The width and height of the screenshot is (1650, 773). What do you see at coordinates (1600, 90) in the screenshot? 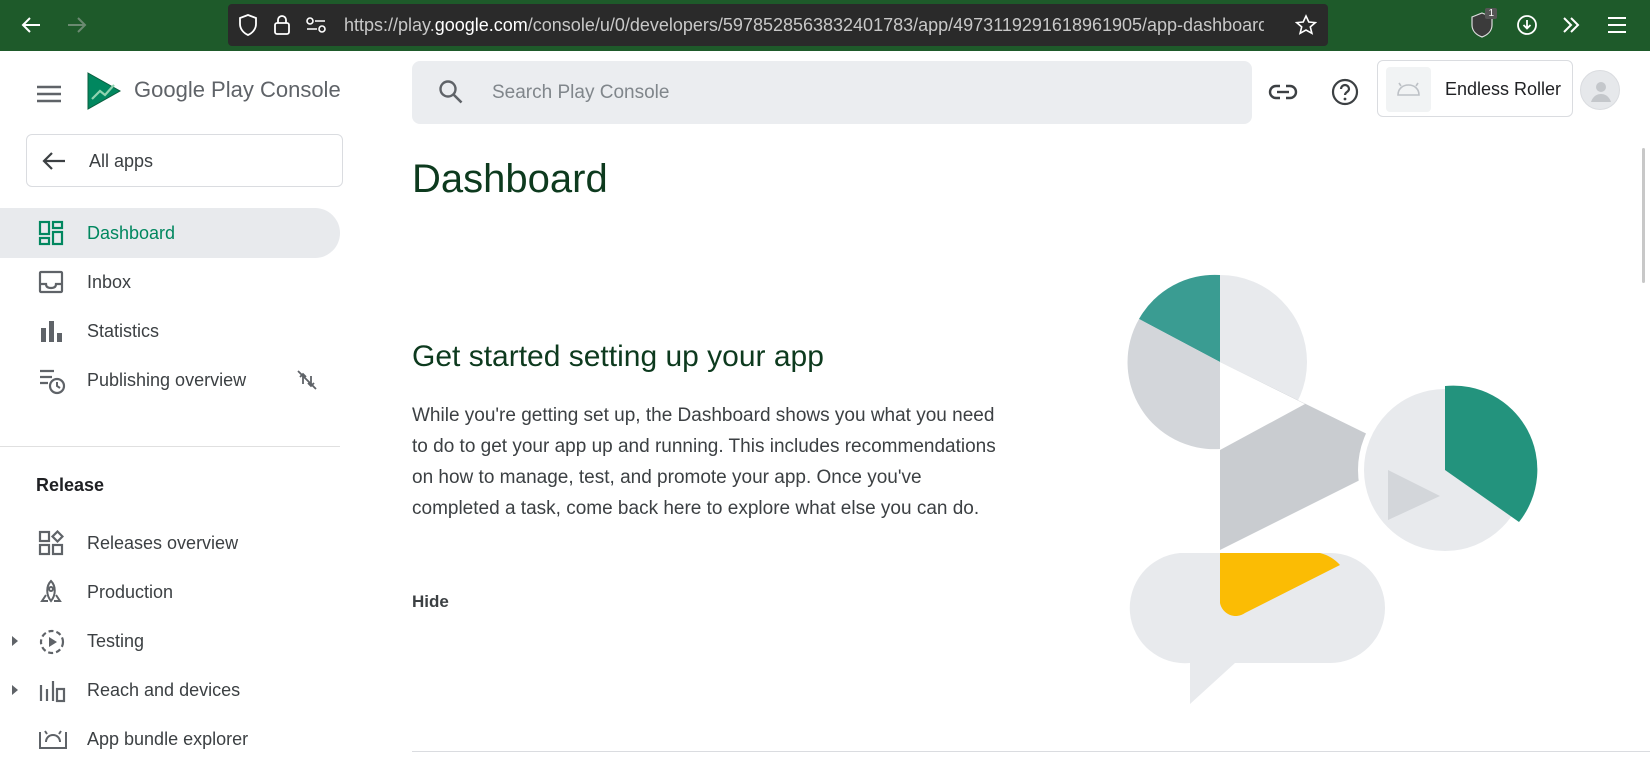
I see `account-avatar` at bounding box center [1600, 90].